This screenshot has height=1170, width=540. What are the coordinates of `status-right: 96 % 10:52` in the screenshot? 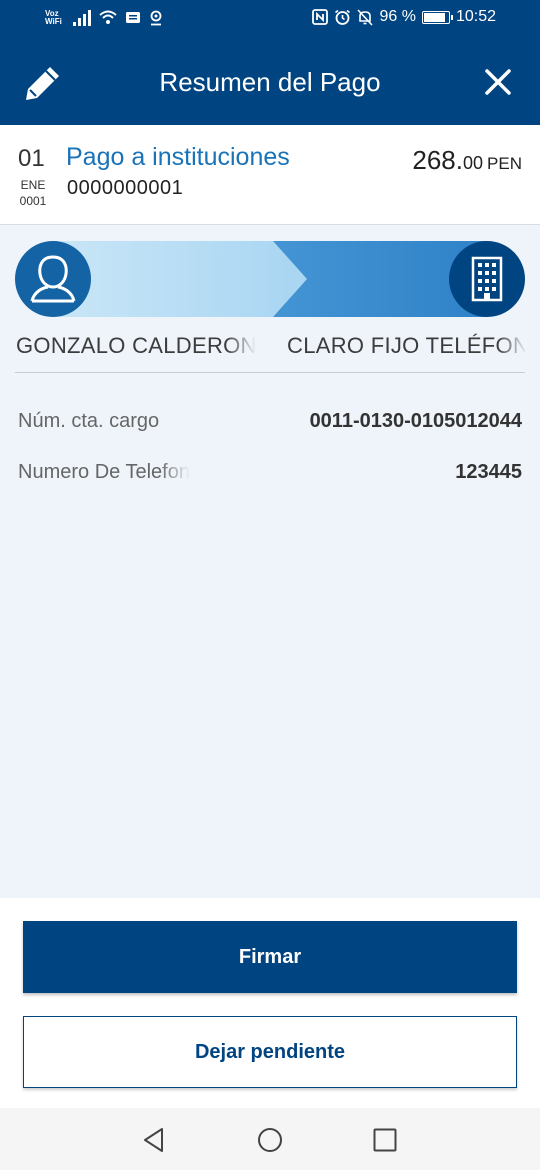 It's located at (404, 17).